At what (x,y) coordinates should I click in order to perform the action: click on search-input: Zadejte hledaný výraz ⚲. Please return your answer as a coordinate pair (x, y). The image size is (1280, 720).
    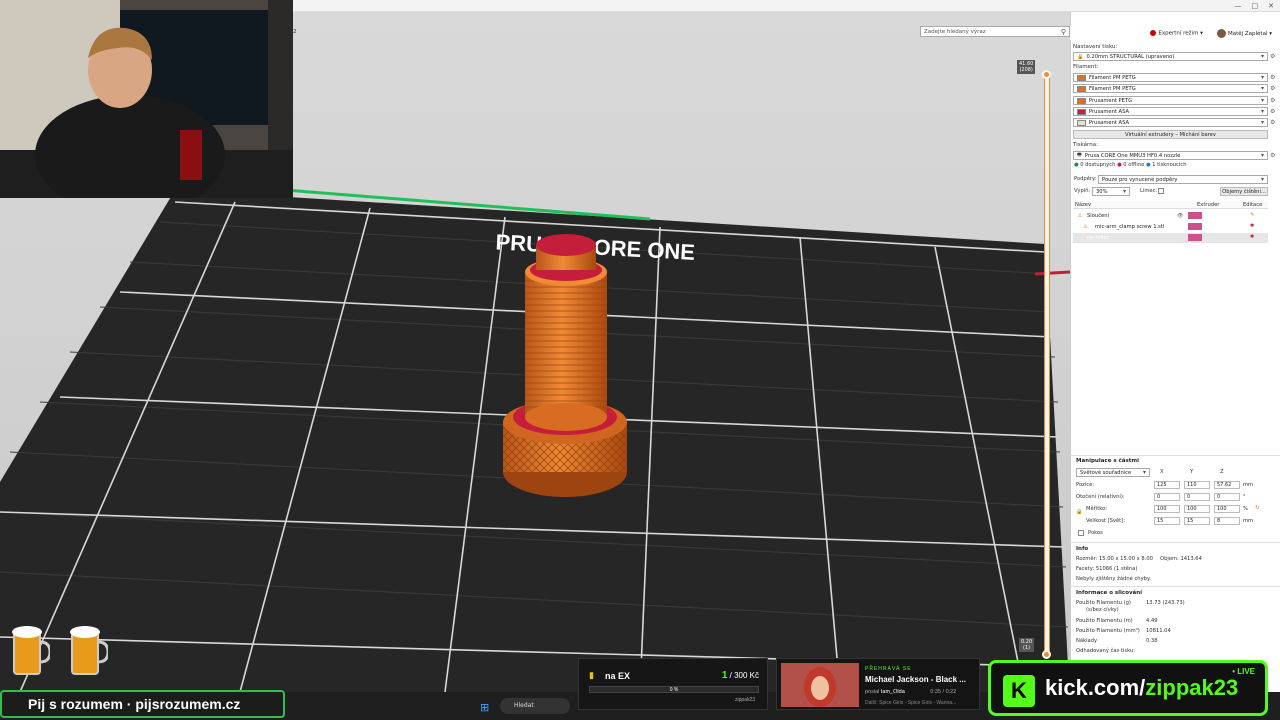
    Looking at the image, I should click on (995, 31).